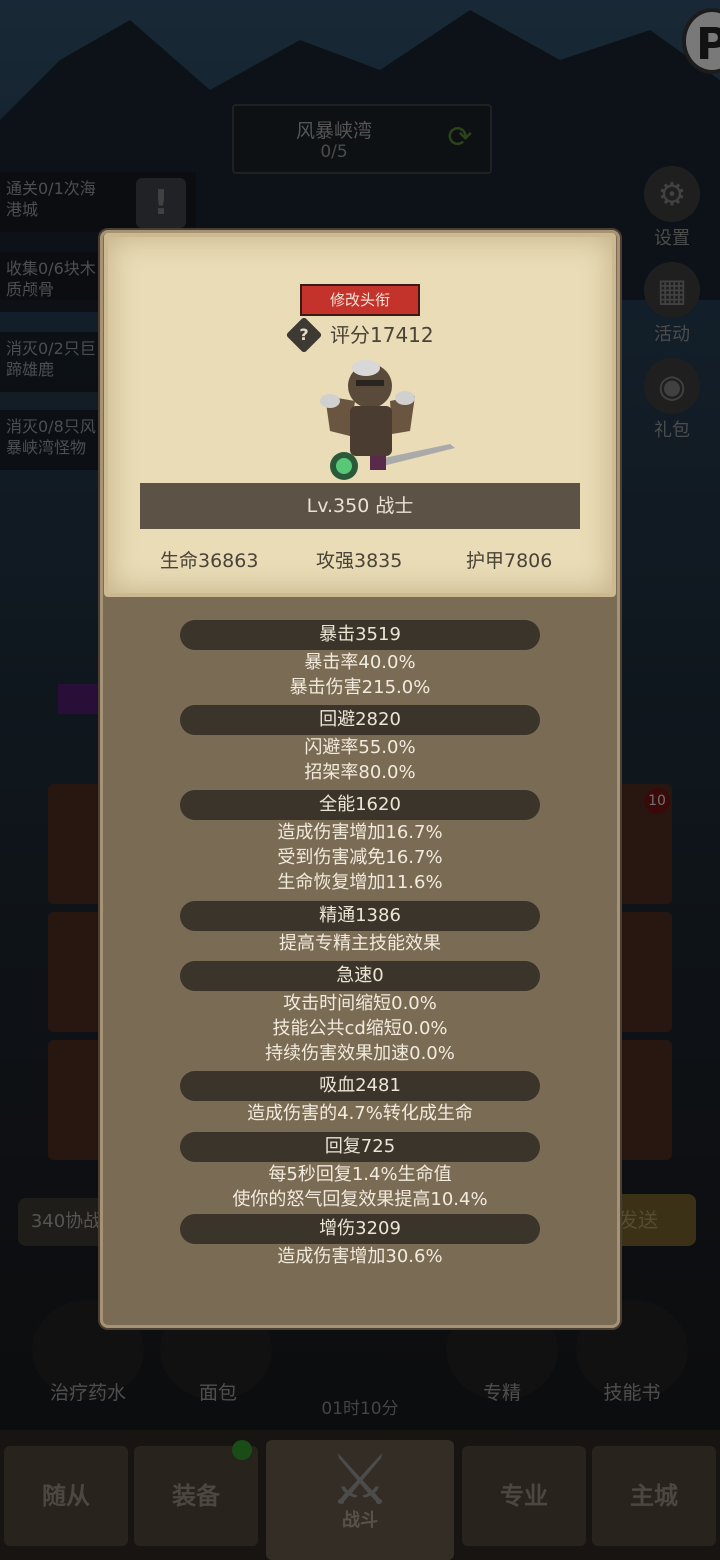 The height and width of the screenshot is (1560, 720). I want to click on warrior-avatar, so click(387, 420).